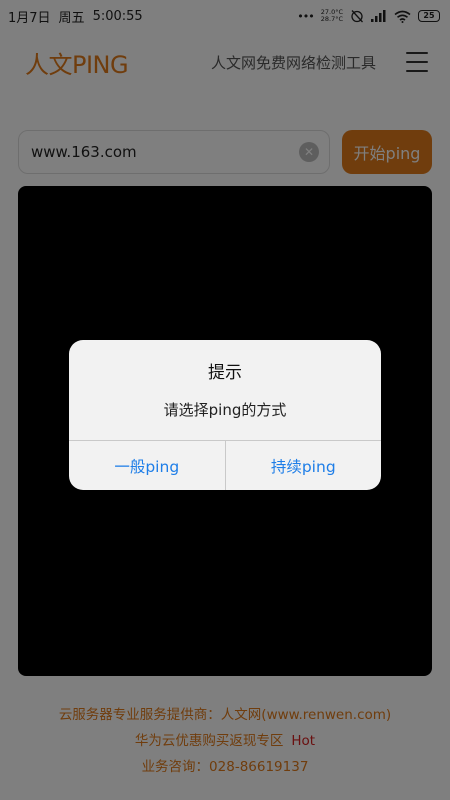 This screenshot has width=450, height=800. Describe the element at coordinates (147, 465) in the screenshot. I see `normal-ping-button: 一般ping` at that location.